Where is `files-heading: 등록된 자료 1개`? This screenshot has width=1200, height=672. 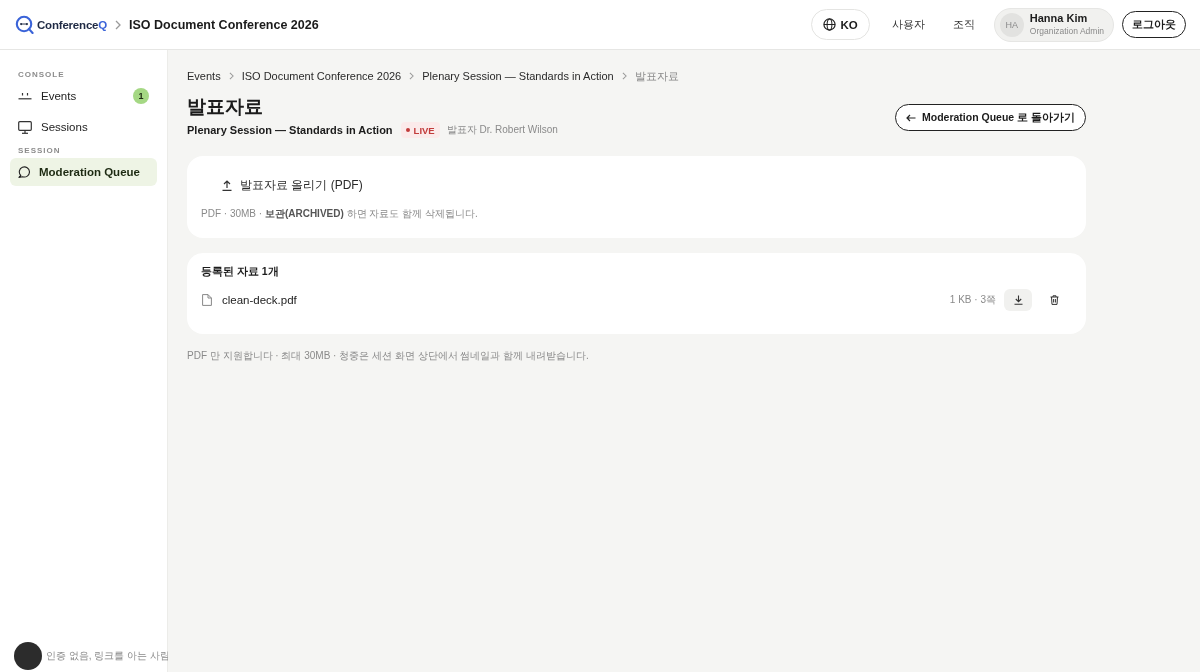 files-heading: 등록된 자료 1개 is located at coordinates (240, 272).